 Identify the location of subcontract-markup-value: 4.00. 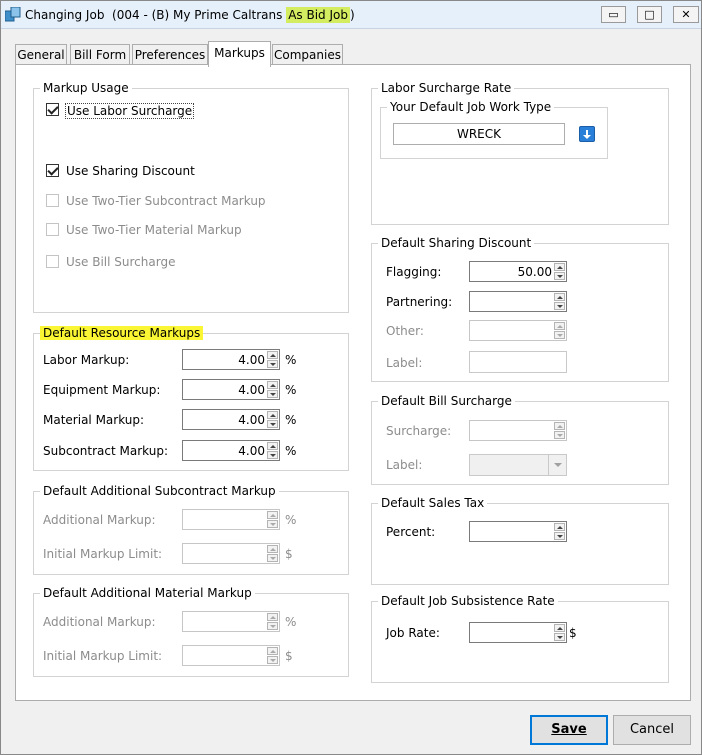
(251, 451).